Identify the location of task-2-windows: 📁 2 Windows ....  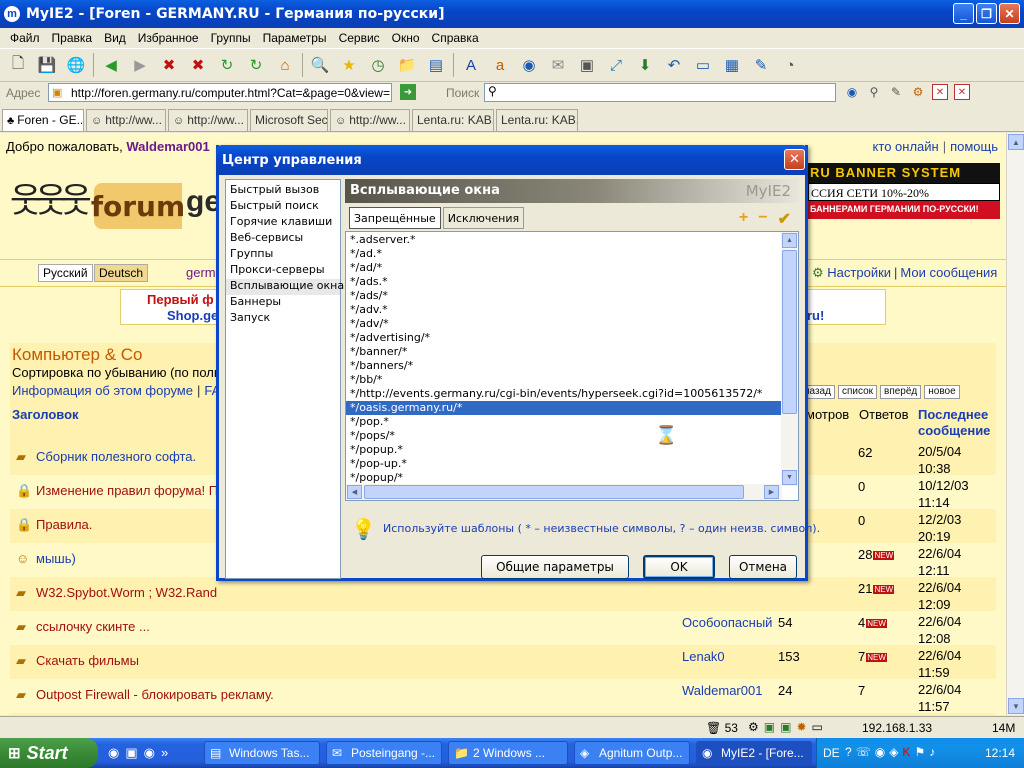
(508, 753).